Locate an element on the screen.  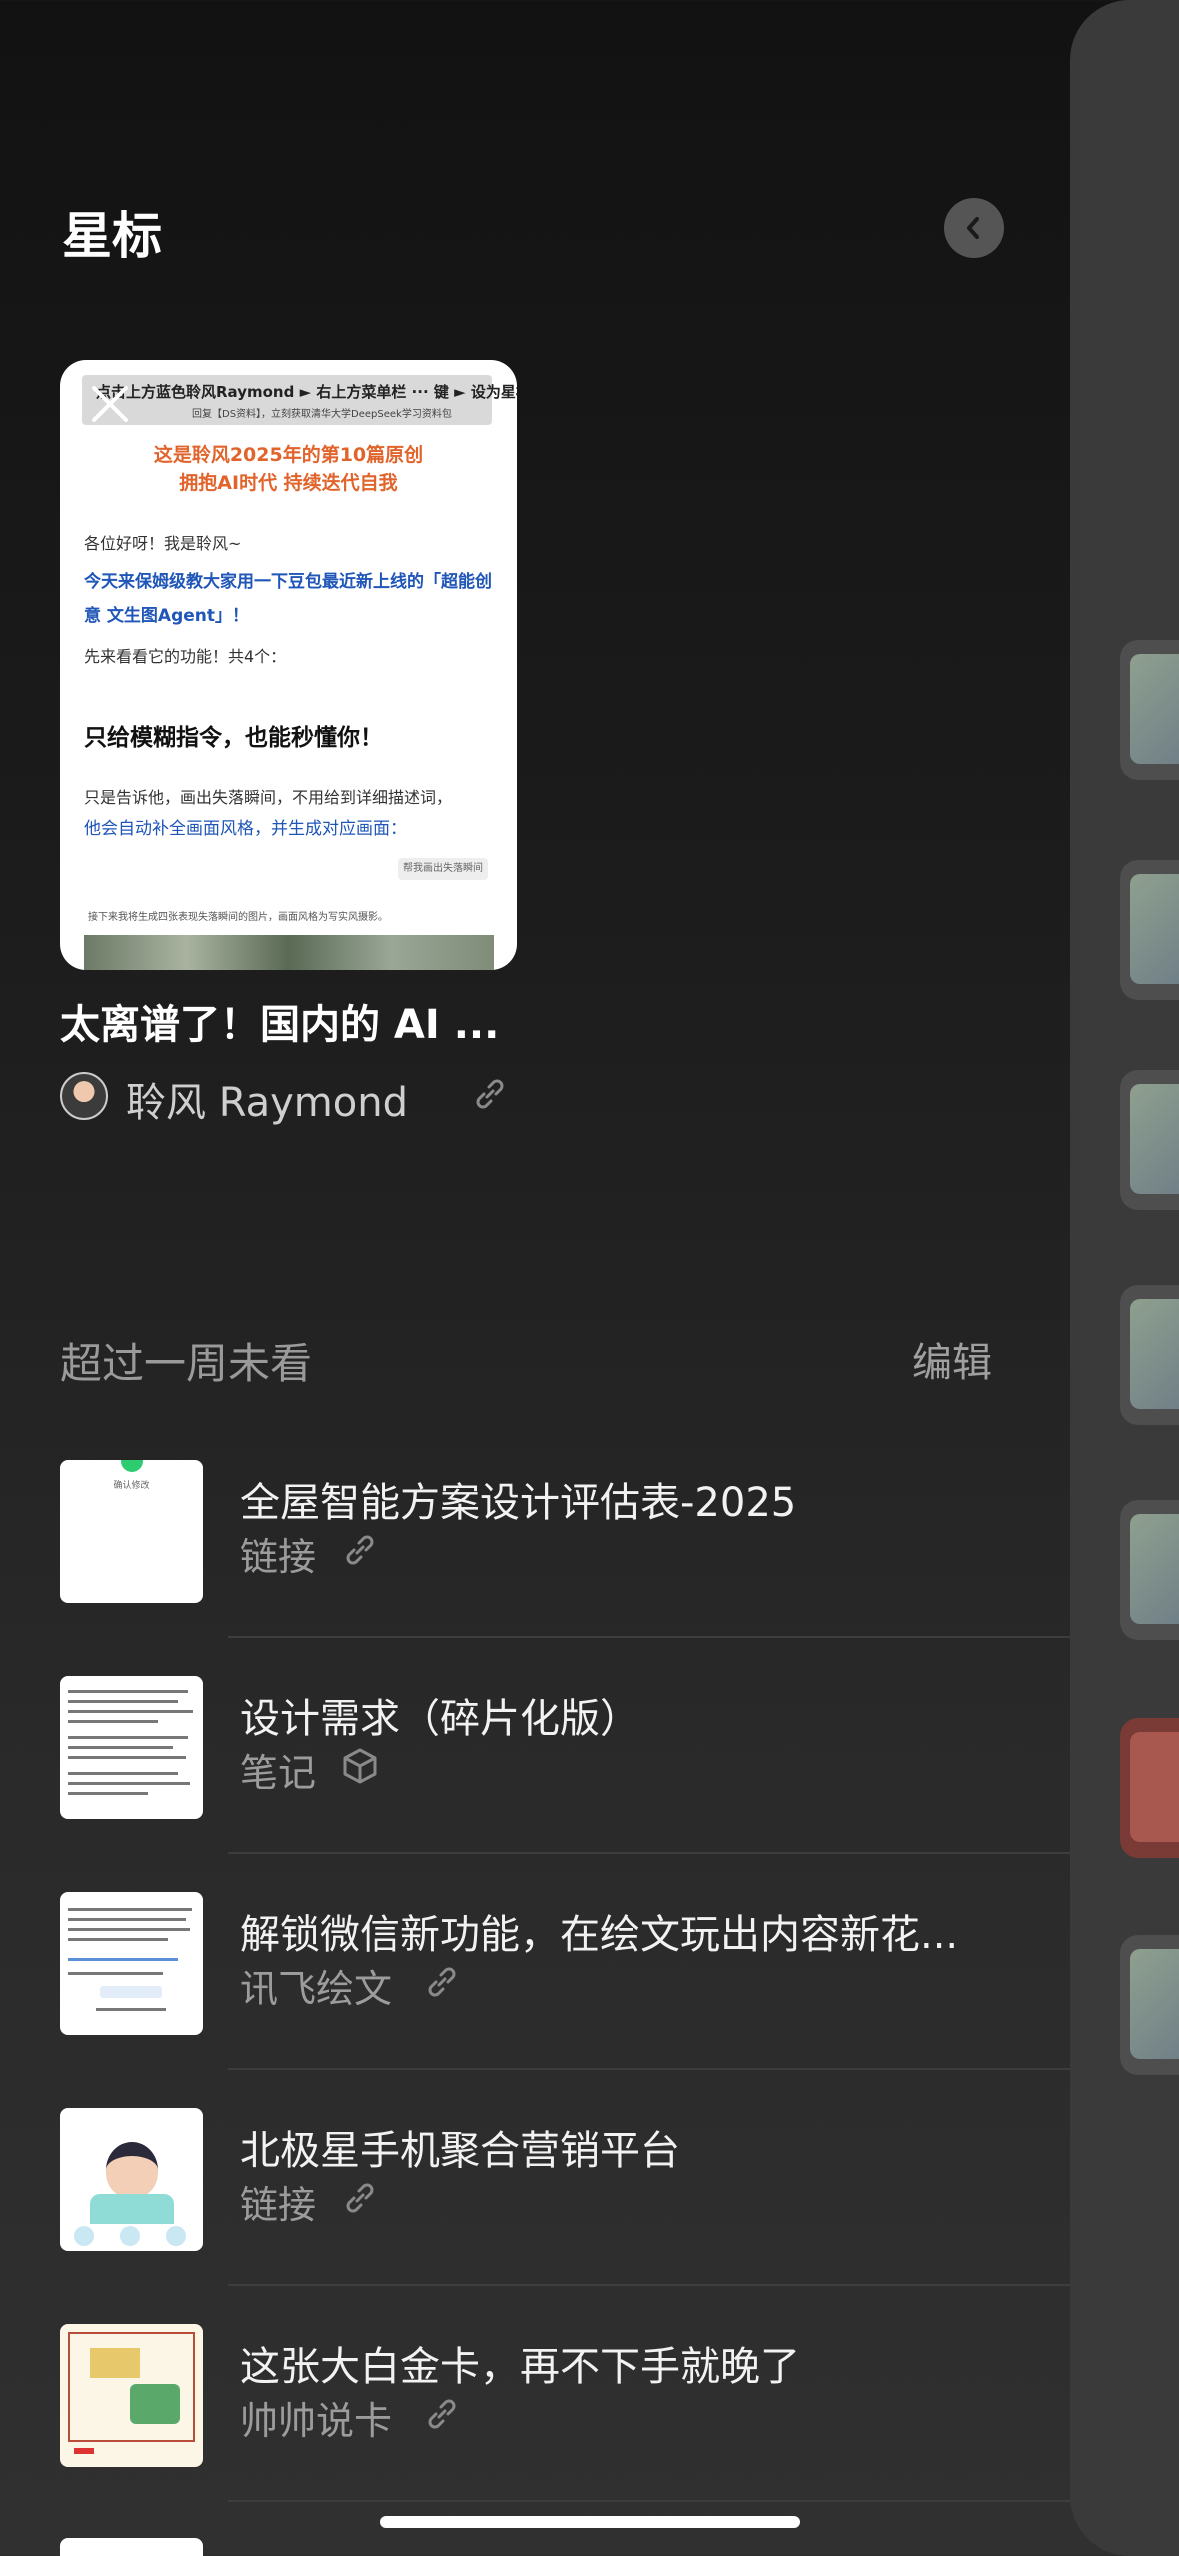
thumb-label: 确认修改 is located at coordinates (131, 1486).